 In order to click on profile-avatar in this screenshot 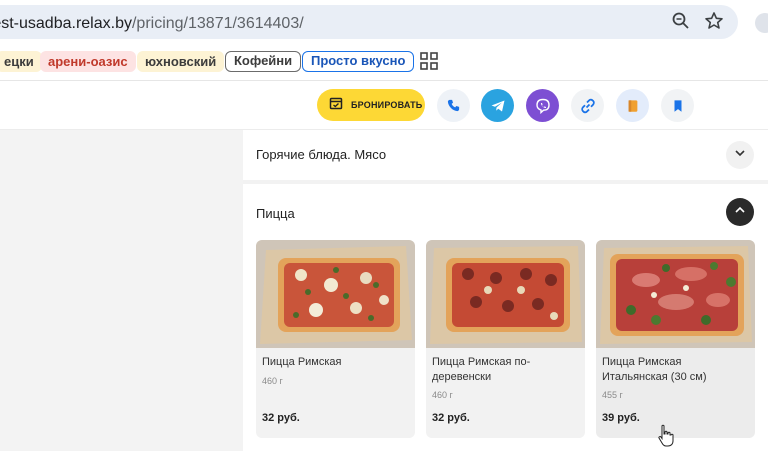, I will do `click(761, 23)`.